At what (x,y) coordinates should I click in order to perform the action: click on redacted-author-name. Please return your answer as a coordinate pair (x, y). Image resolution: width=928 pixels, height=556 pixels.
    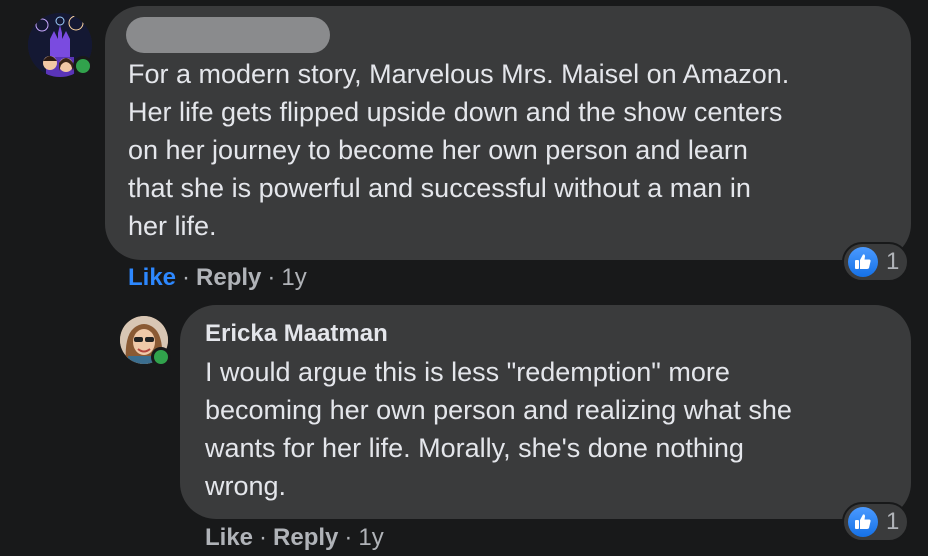
    Looking at the image, I should click on (228, 35).